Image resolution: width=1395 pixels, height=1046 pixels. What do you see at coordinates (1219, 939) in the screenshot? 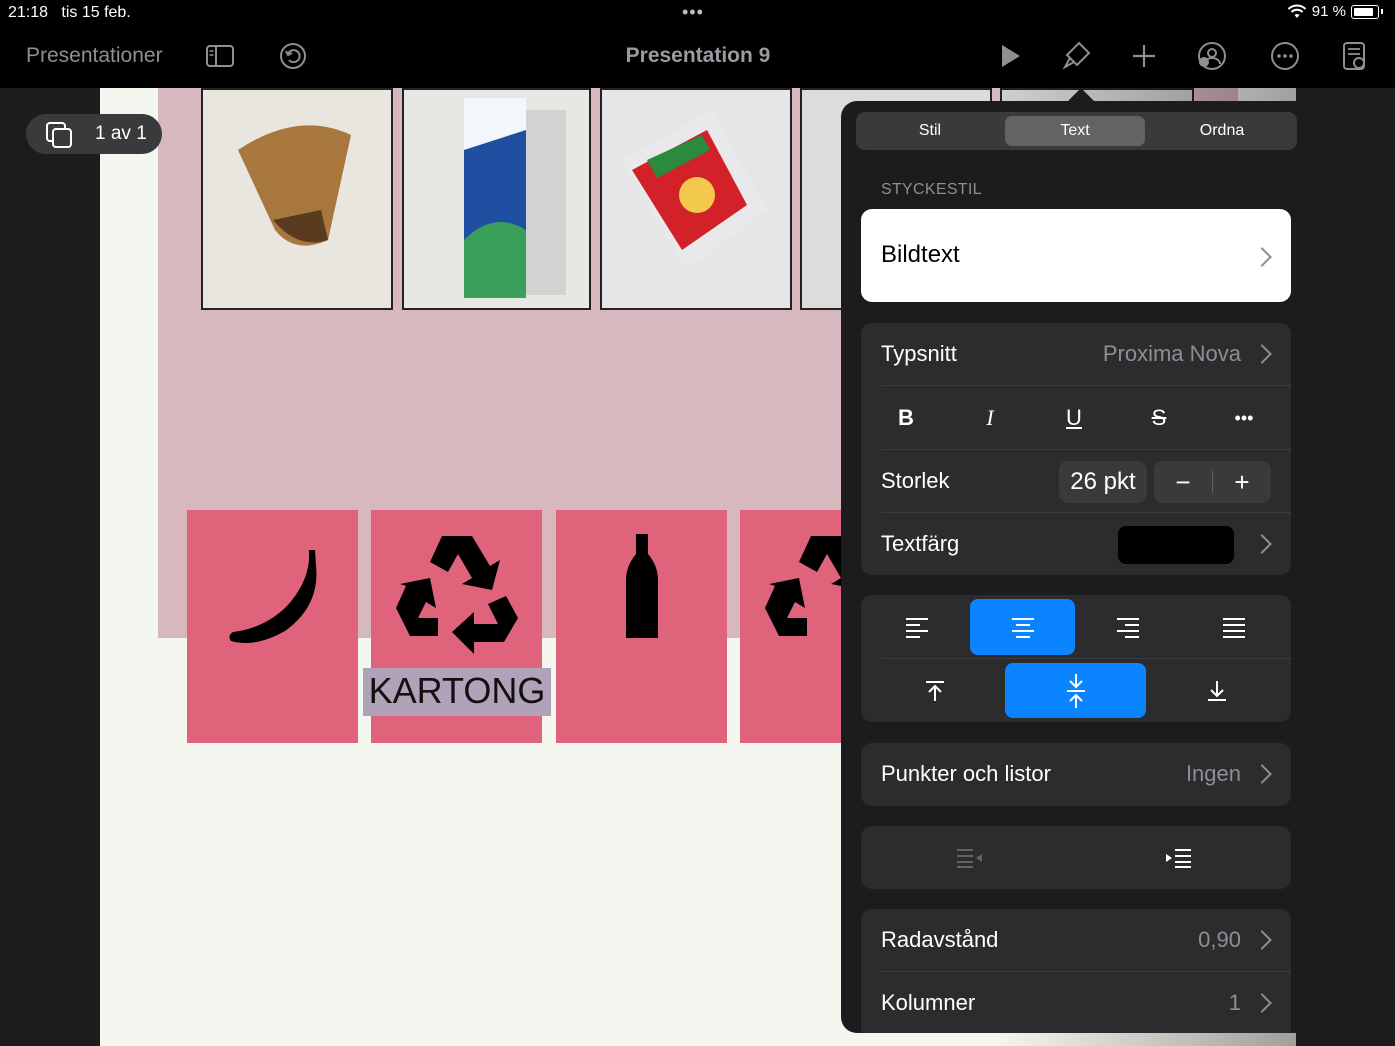
I see `line-spacing-value: 0,90` at bounding box center [1219, 939].